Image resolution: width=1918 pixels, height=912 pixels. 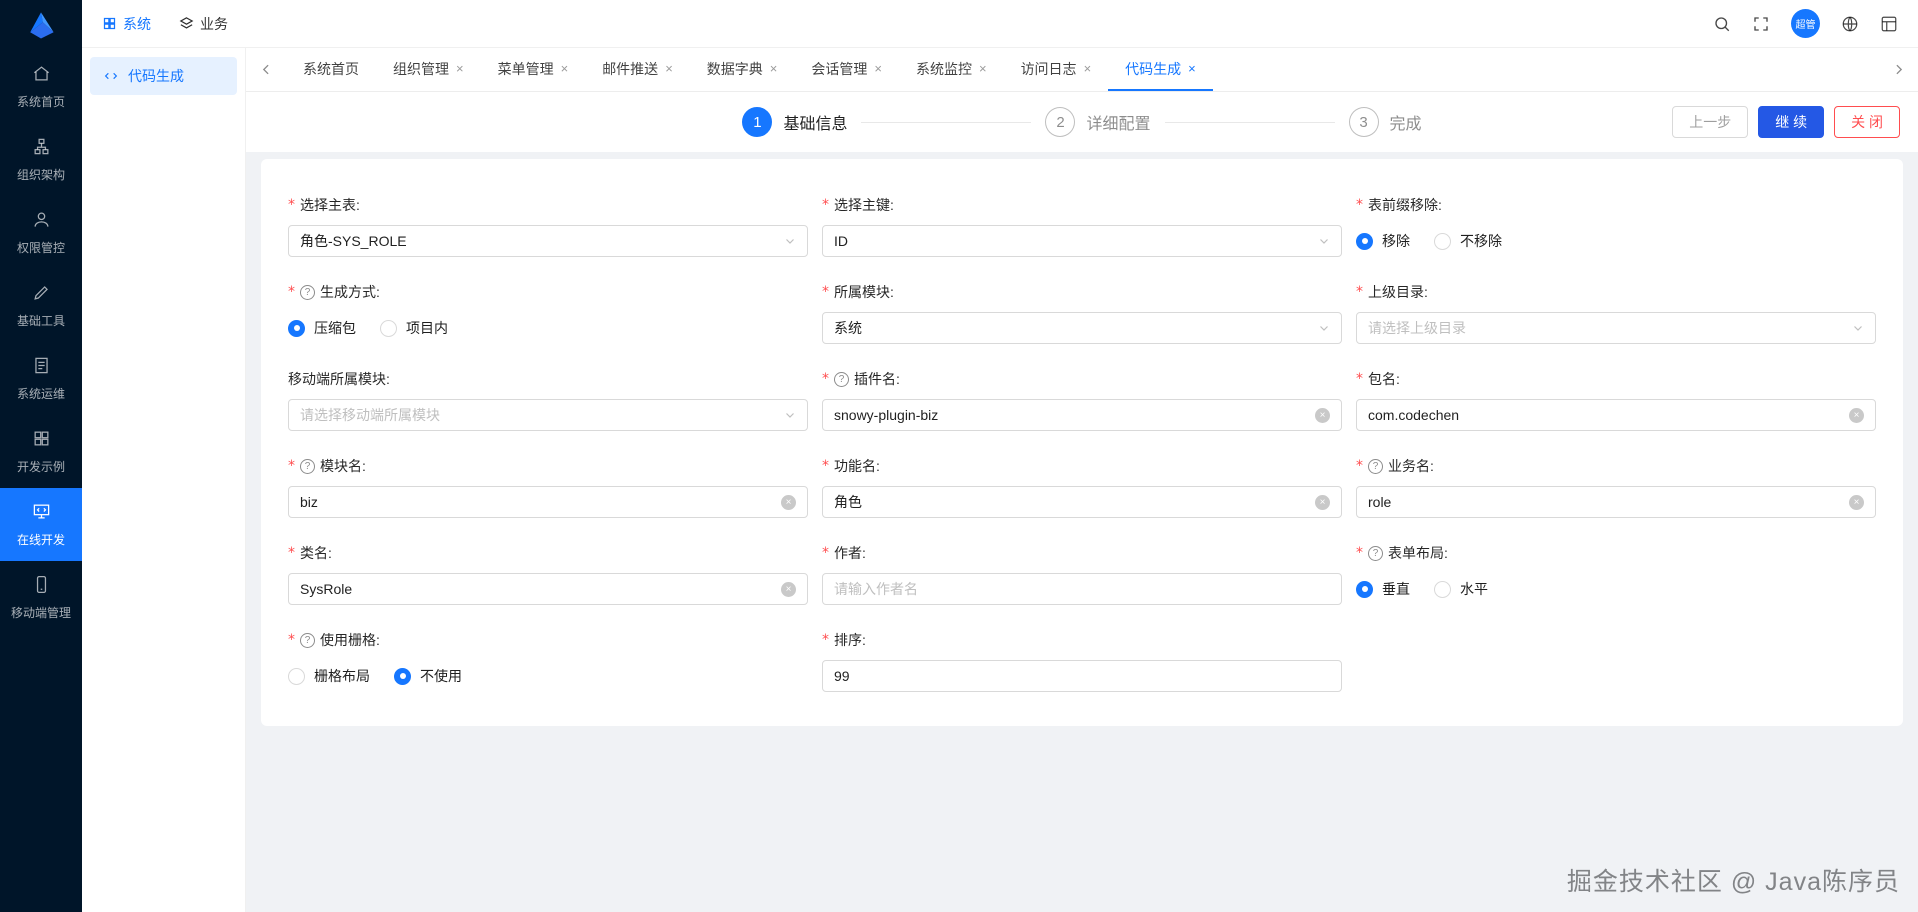 I want to click on primary-key-select: ID, so click(x=1082, y=241).